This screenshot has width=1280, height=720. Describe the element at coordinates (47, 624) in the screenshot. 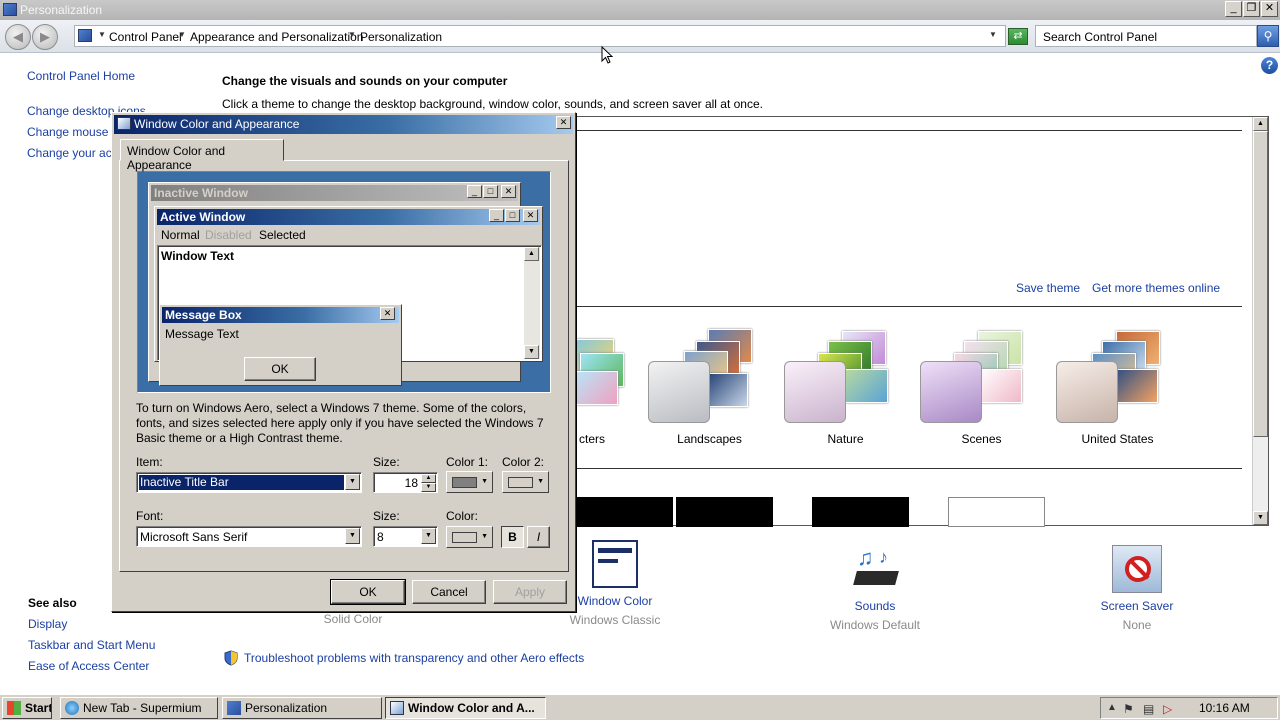

I see `display-link: Display` at that location.